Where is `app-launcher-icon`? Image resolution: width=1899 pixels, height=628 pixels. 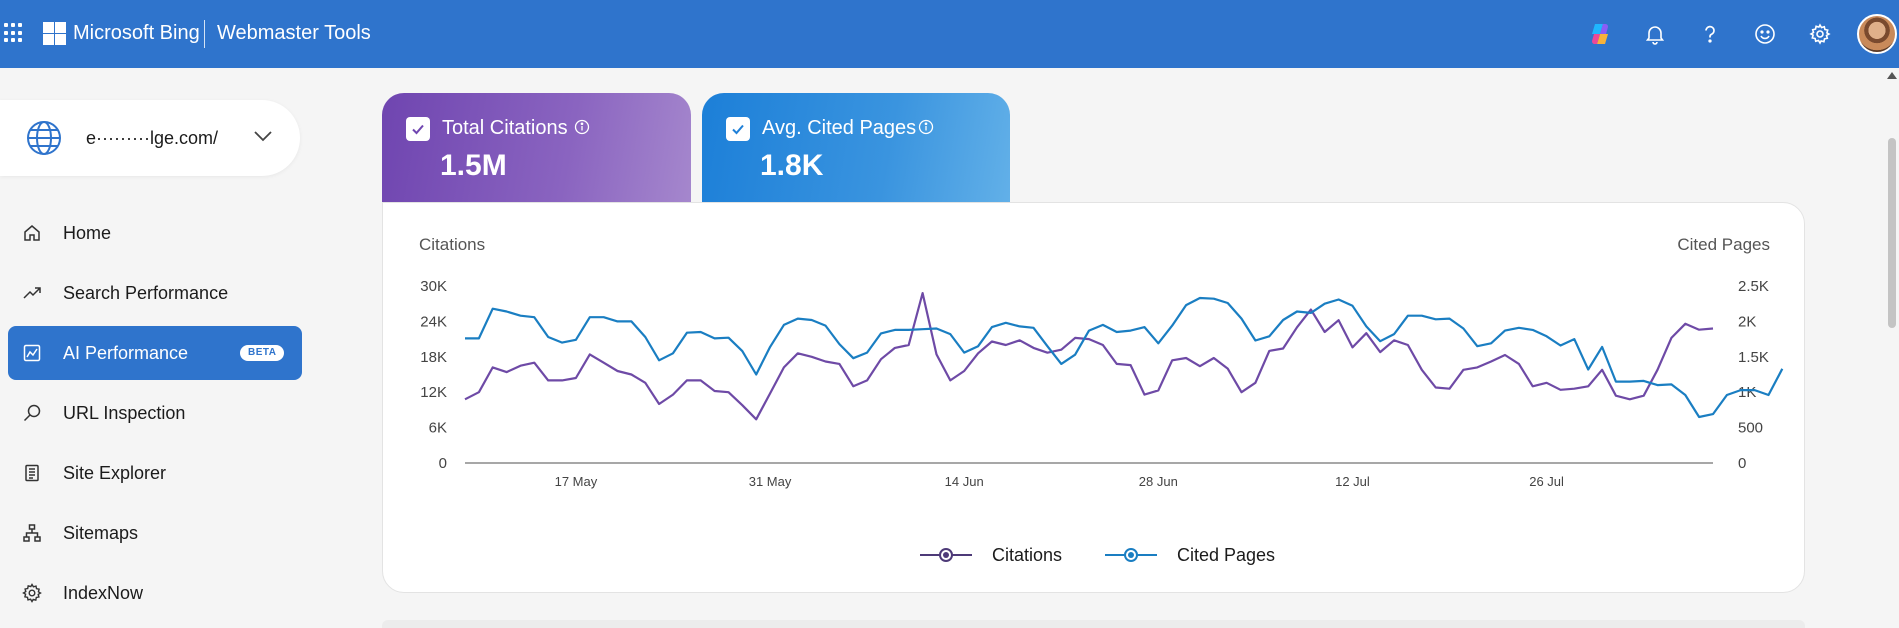 app-launcher-icon is located at coordinates (14, 33).